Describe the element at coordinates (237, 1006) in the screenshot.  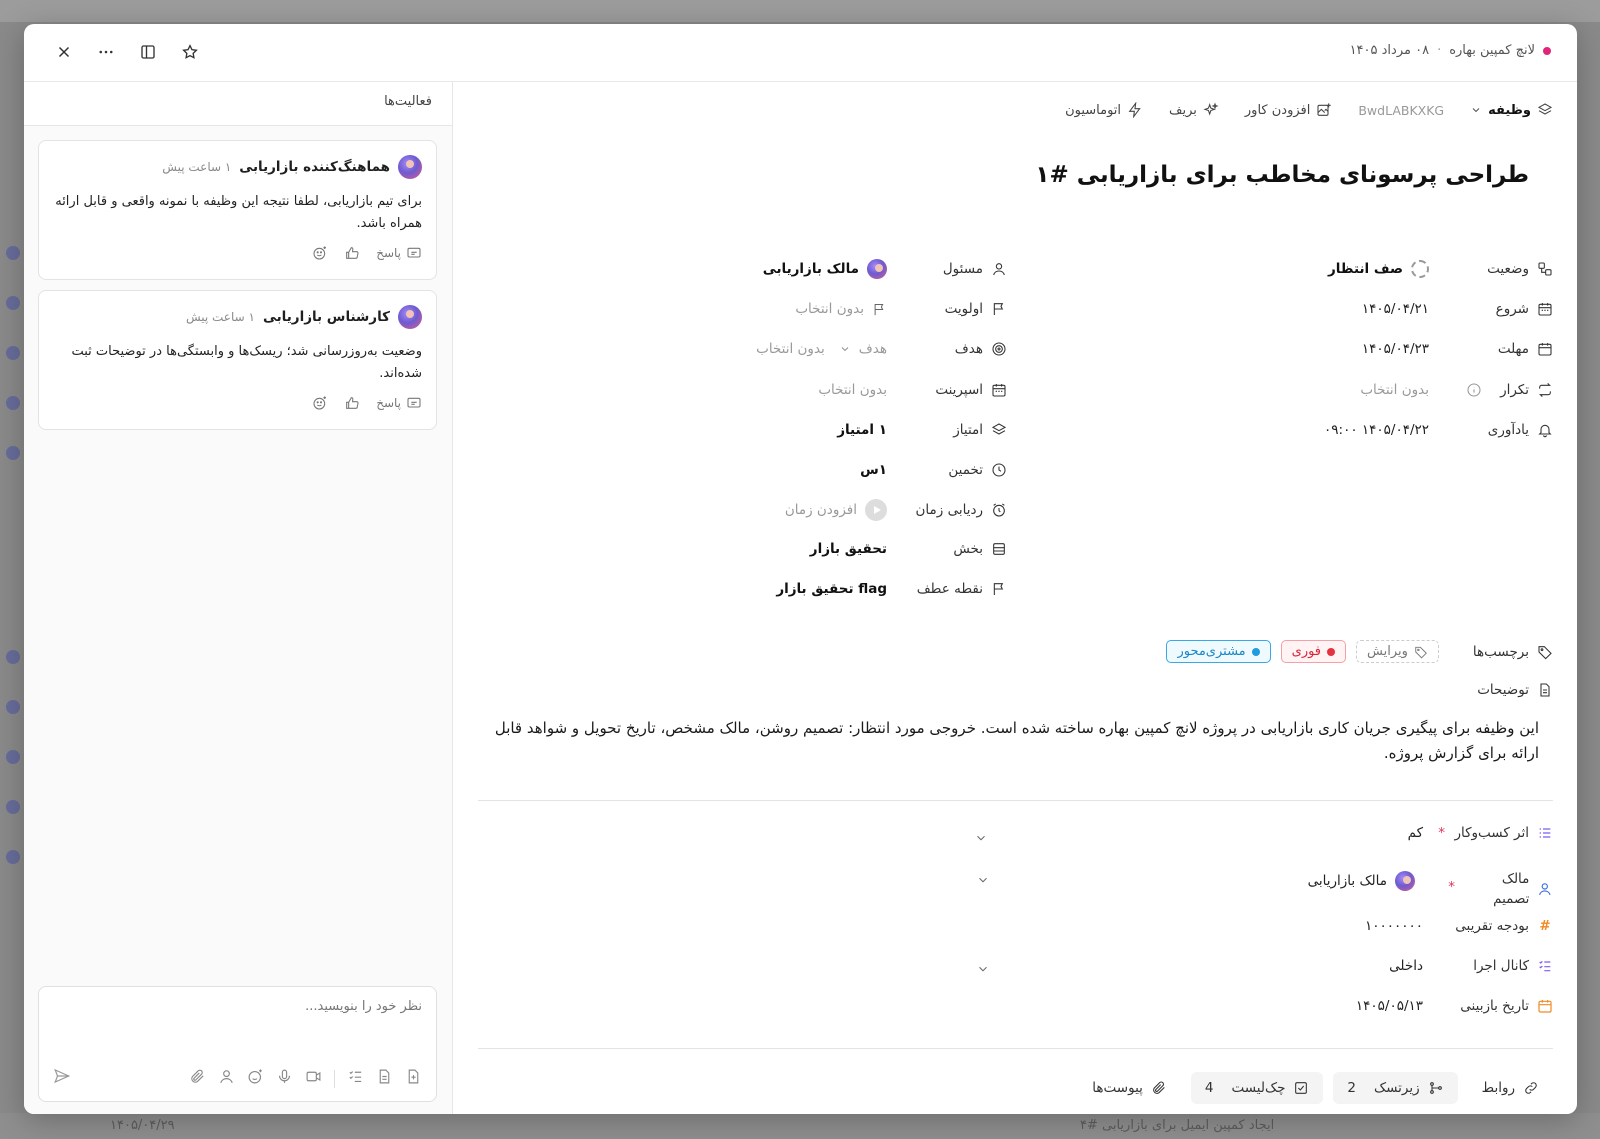
I see `comment-input` at that location.